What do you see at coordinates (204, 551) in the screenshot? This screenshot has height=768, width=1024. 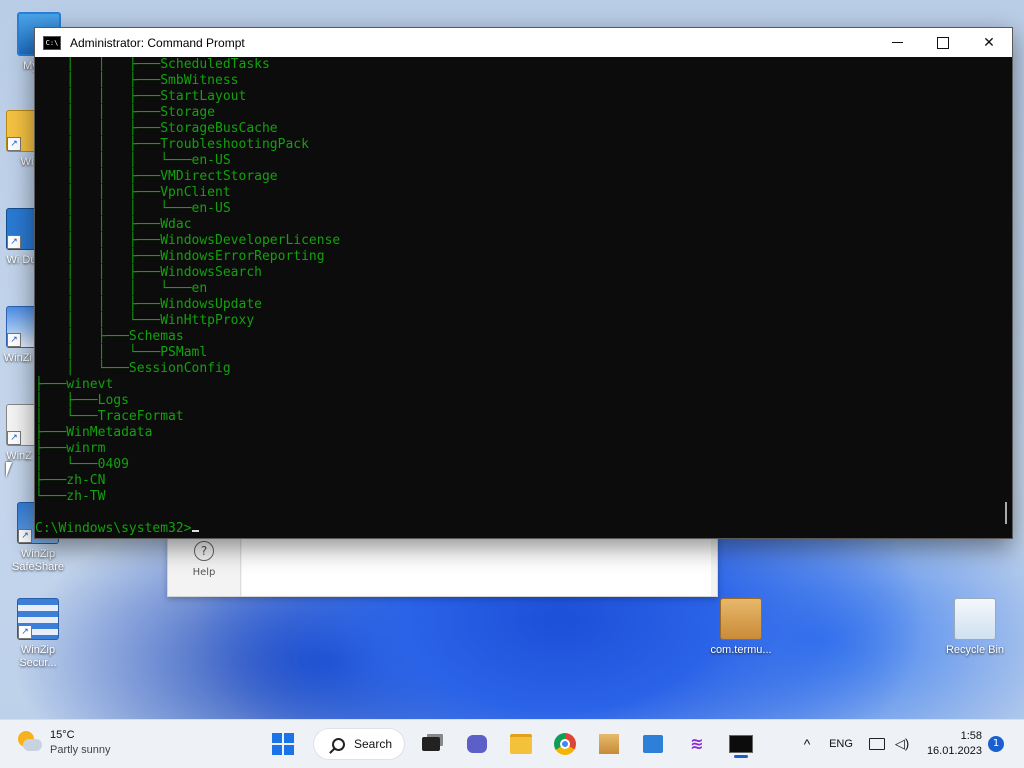 I see `help-icon: ?` at bounding box center [204, 551].